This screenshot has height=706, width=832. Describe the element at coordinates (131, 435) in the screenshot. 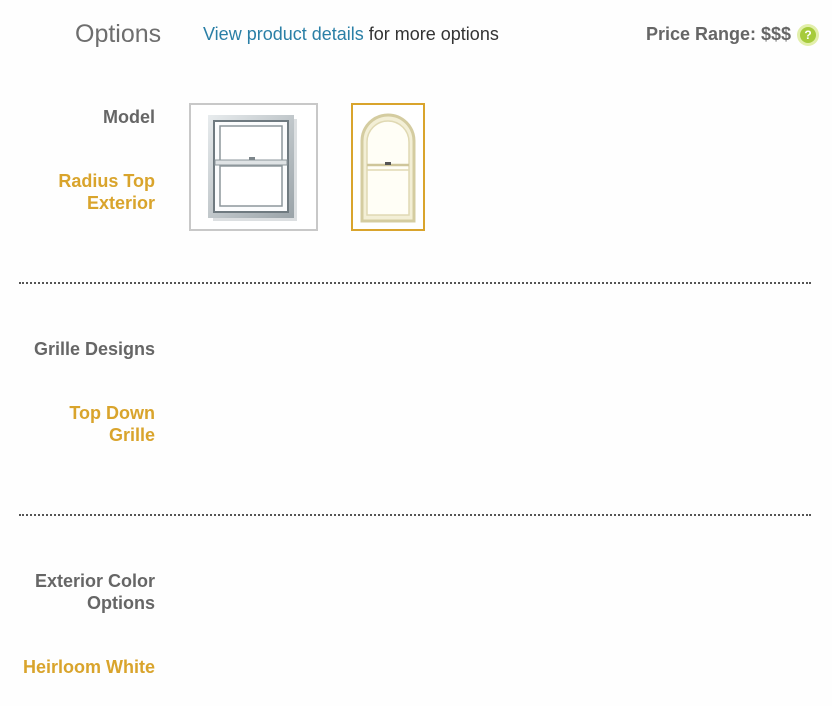

I see `grille-selected-line2: Grille` at that location.